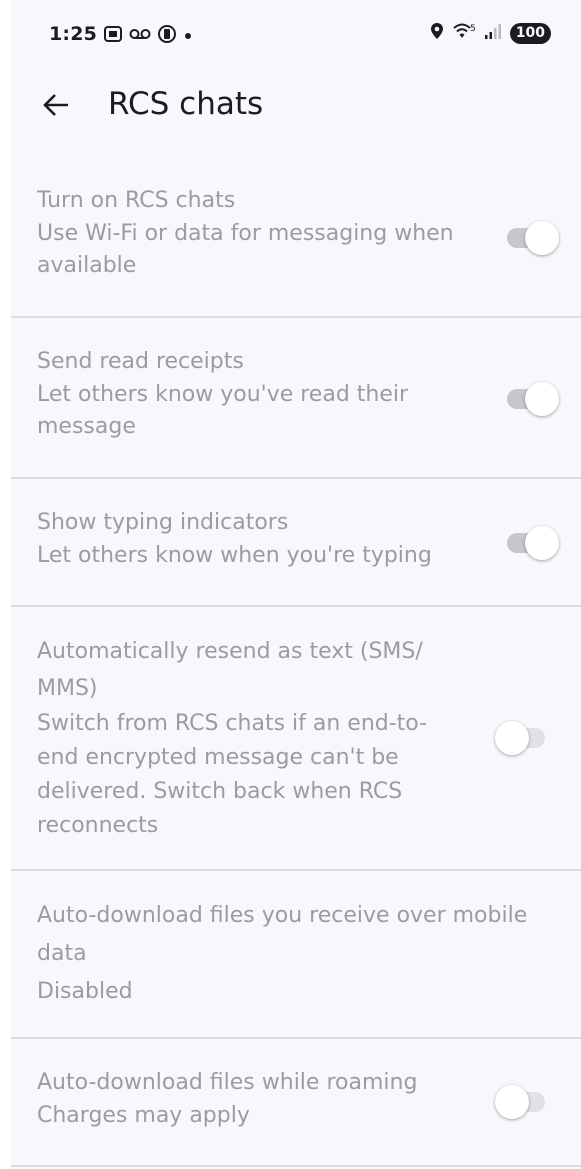 The width and height of the screenshot is (581, 1169). I want to click on back-button, so click(56, 105).